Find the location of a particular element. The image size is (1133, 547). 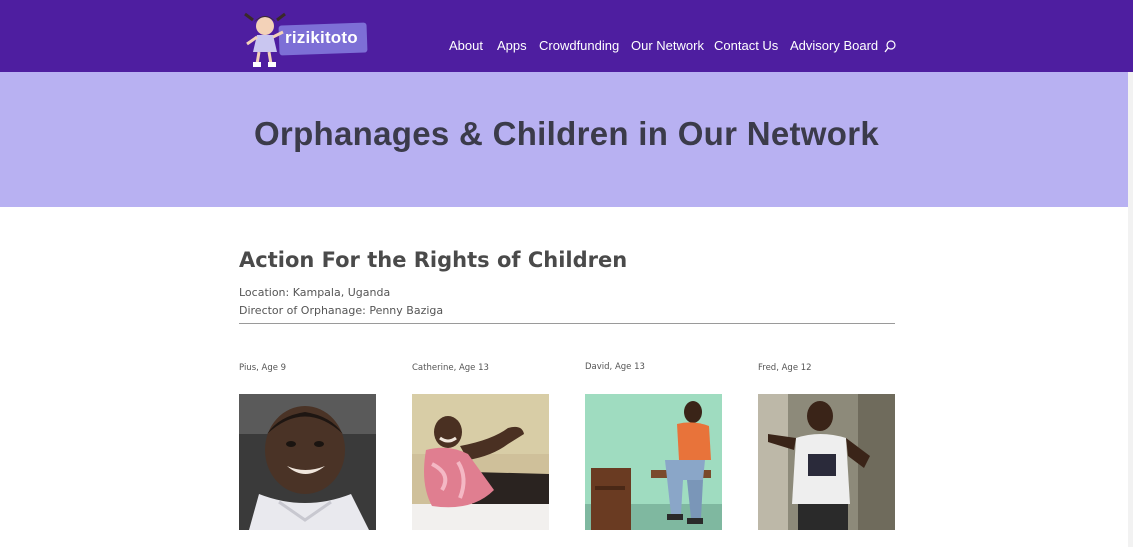

child-label-catherine: Catherine, Age 13 is located at coordinates (450, 368).